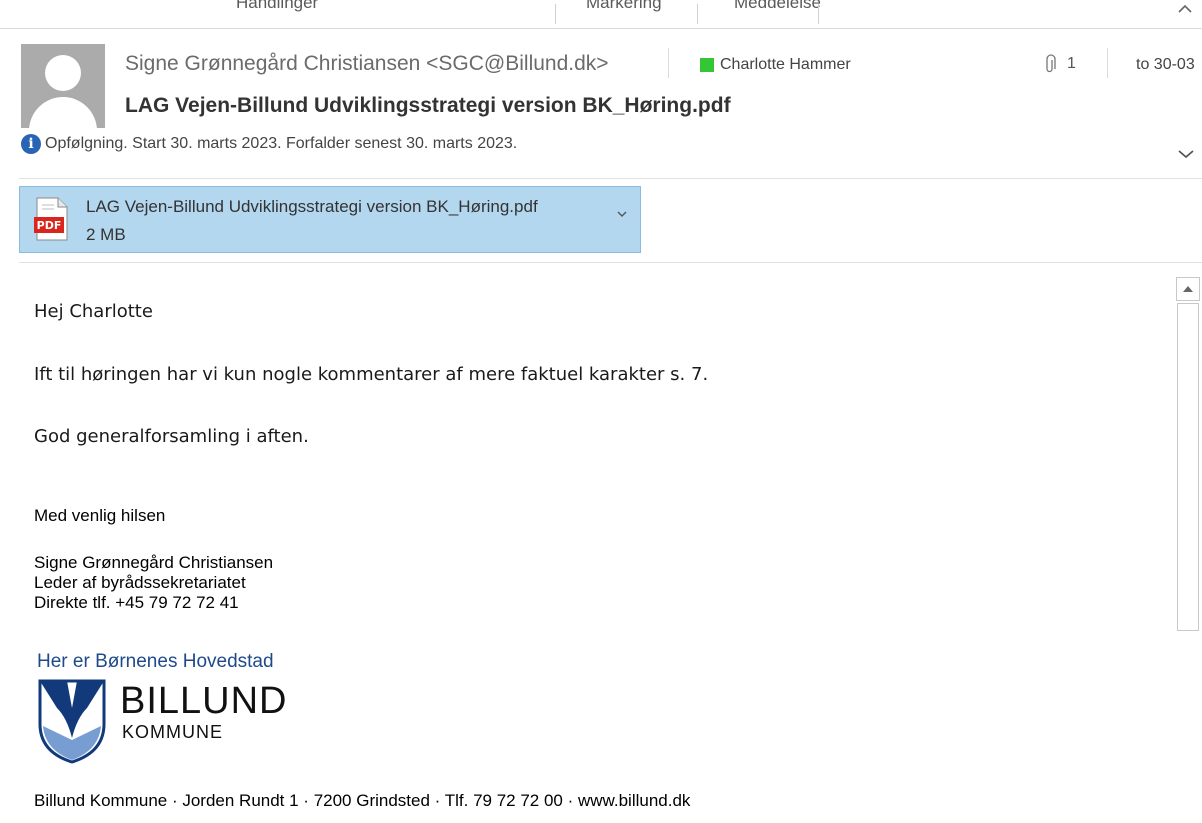 This screenshot has height=823, width=1202. What do you see at coordinates (277, 6) in the screenshot?
I see `ribbon-group-actions: Handlinger` at bounding box center [277, 6].